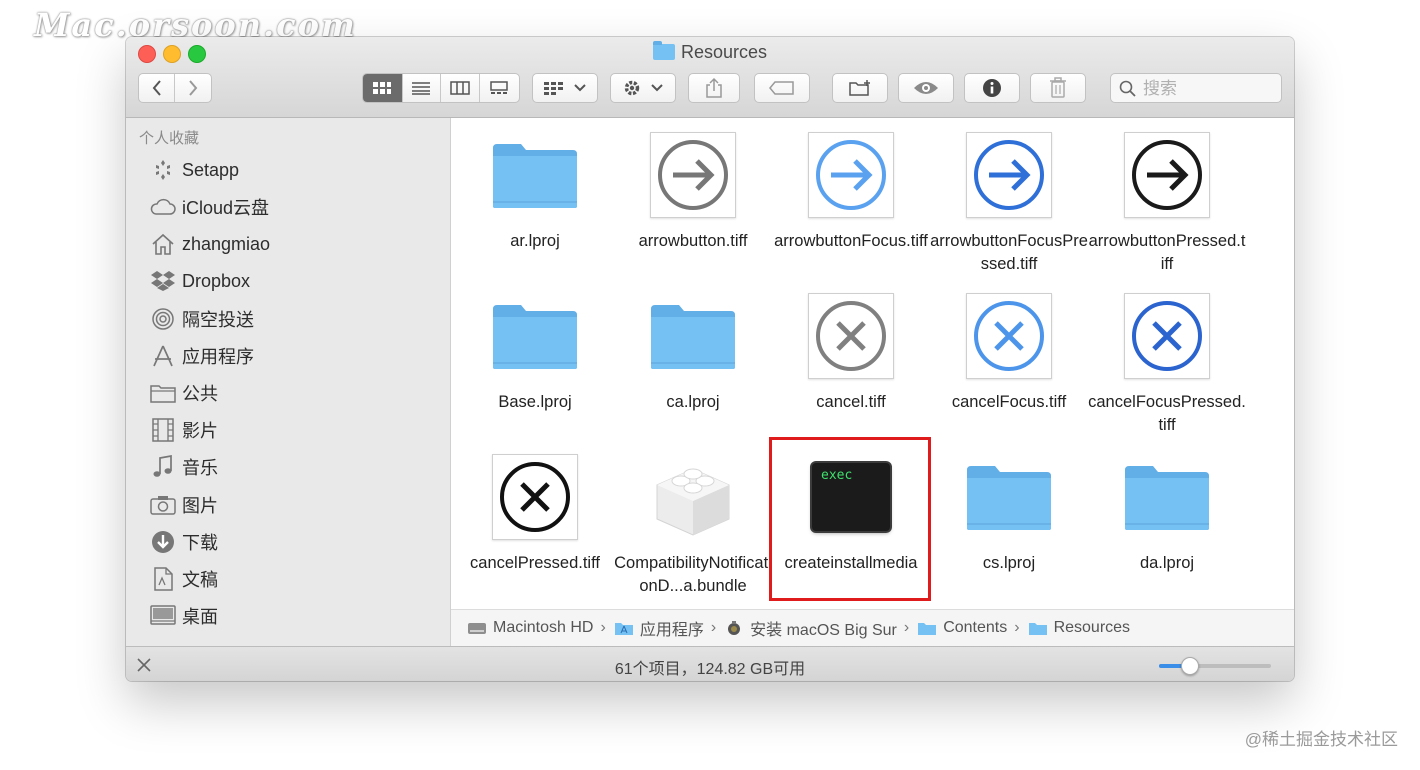  I want to click on sidebar-heading: 个人收藏, so click(169, 138).